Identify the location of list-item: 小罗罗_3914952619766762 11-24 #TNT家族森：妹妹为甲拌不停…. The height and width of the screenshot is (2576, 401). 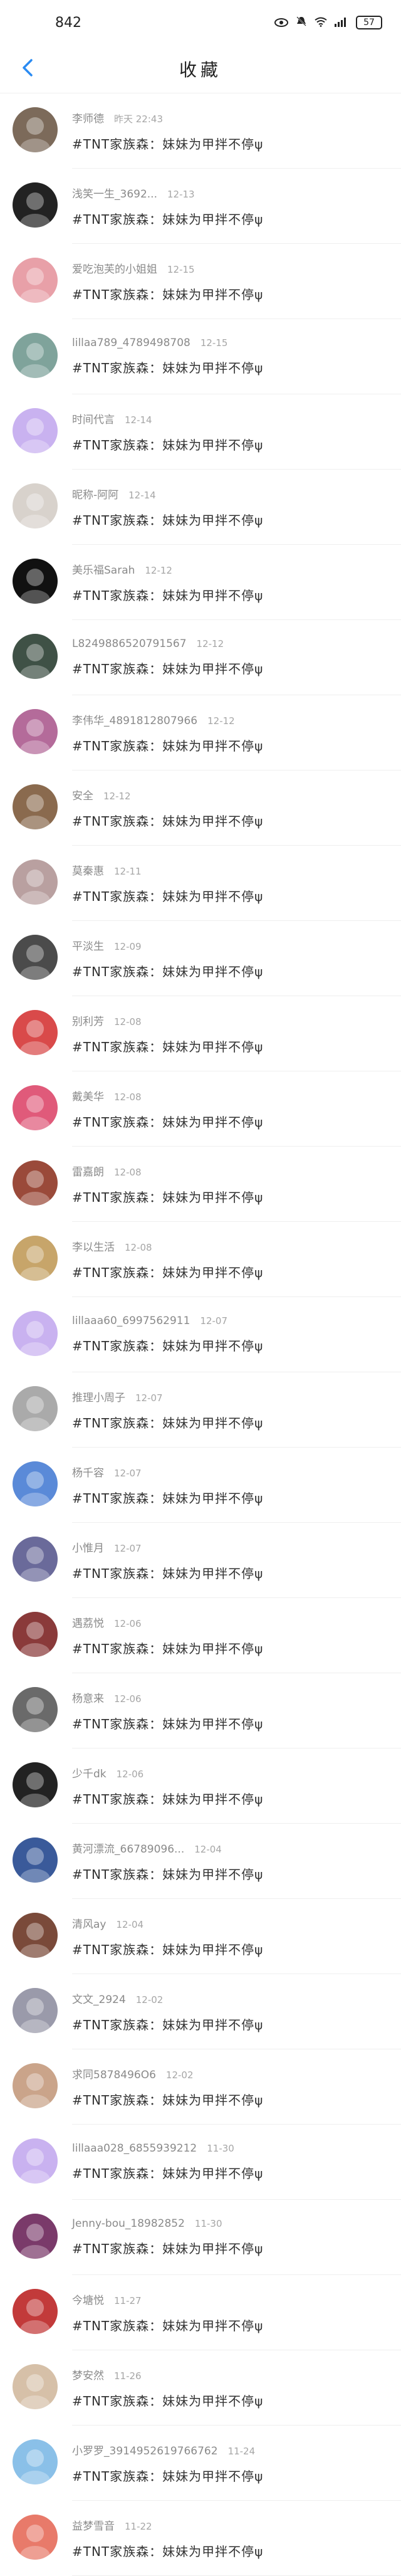
(207, 2463).